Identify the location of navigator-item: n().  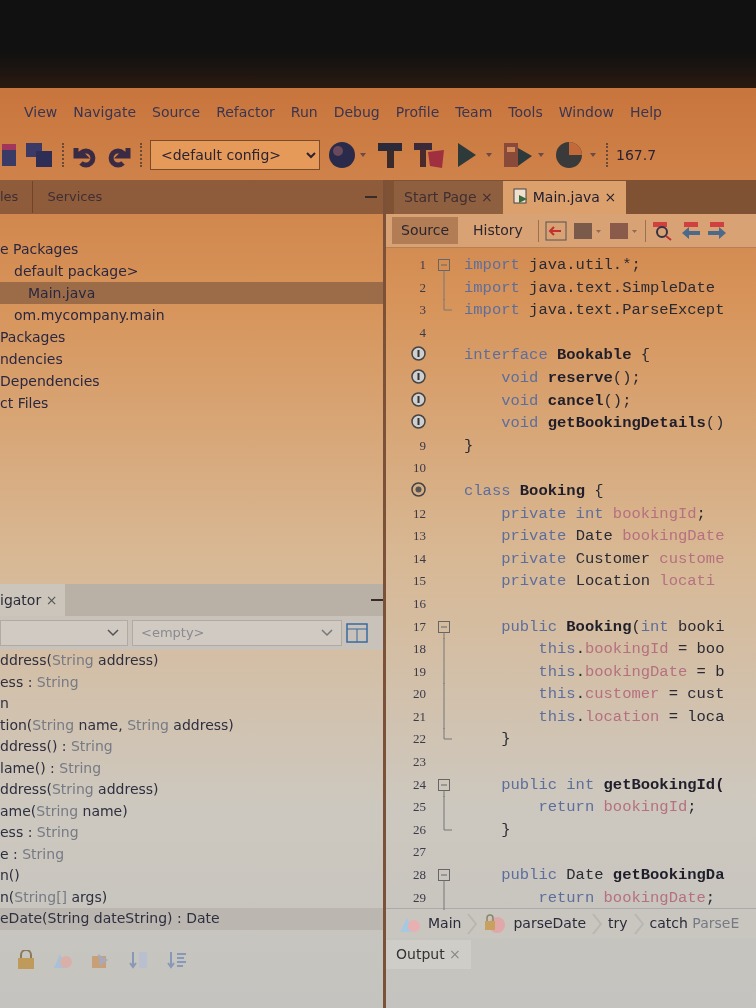
(191, 876).